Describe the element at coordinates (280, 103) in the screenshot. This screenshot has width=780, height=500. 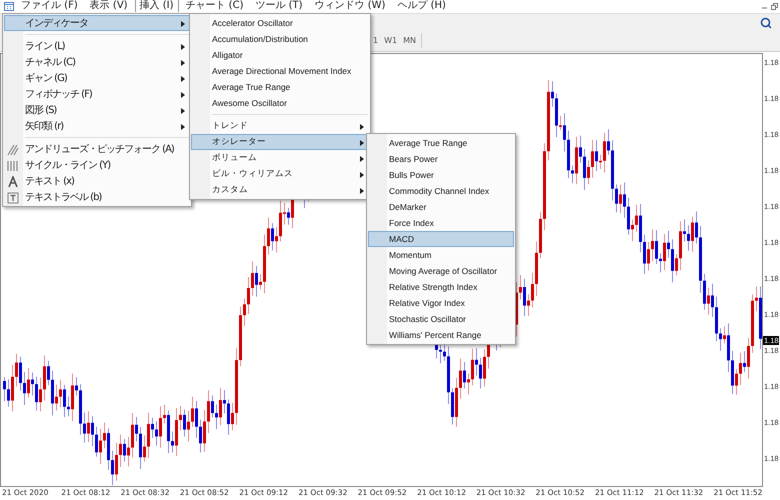
I see `menu-item: Awesome Oscillator` at that location.